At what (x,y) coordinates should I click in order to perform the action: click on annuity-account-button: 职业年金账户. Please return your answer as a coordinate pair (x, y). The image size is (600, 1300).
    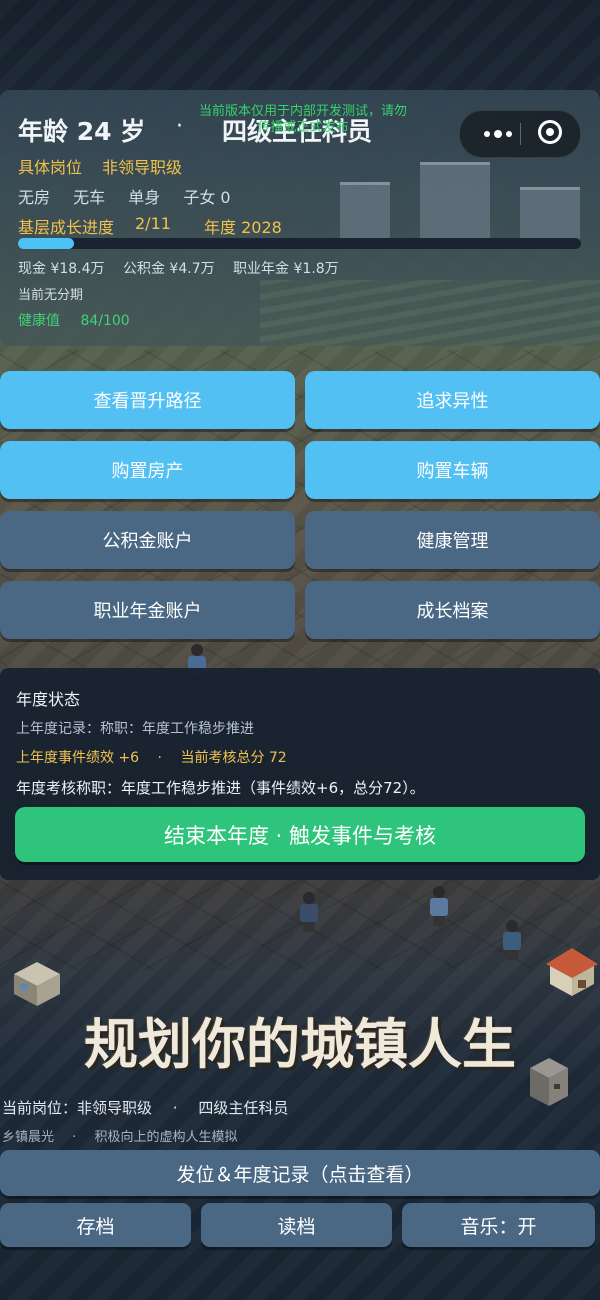
    Looking at the image, I should click on (147, 610).